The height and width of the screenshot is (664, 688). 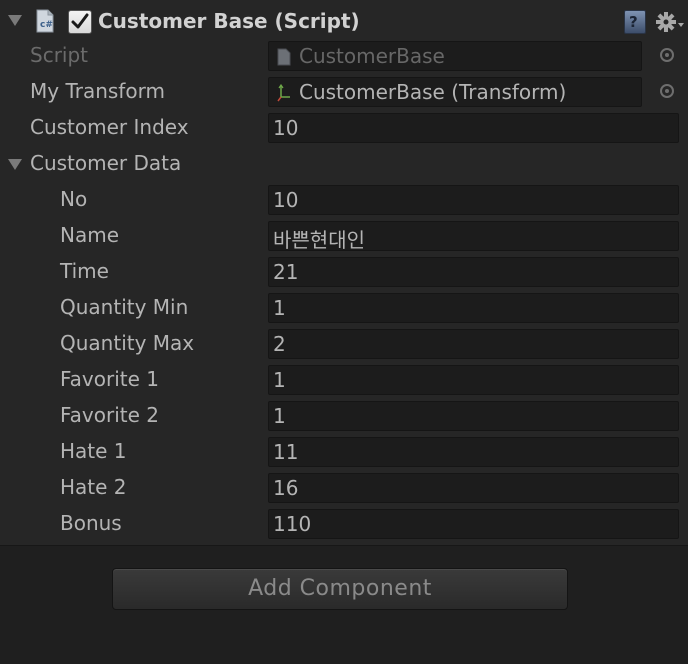 I want to click on customer-index-input: 10, so click(x=473, y=128).